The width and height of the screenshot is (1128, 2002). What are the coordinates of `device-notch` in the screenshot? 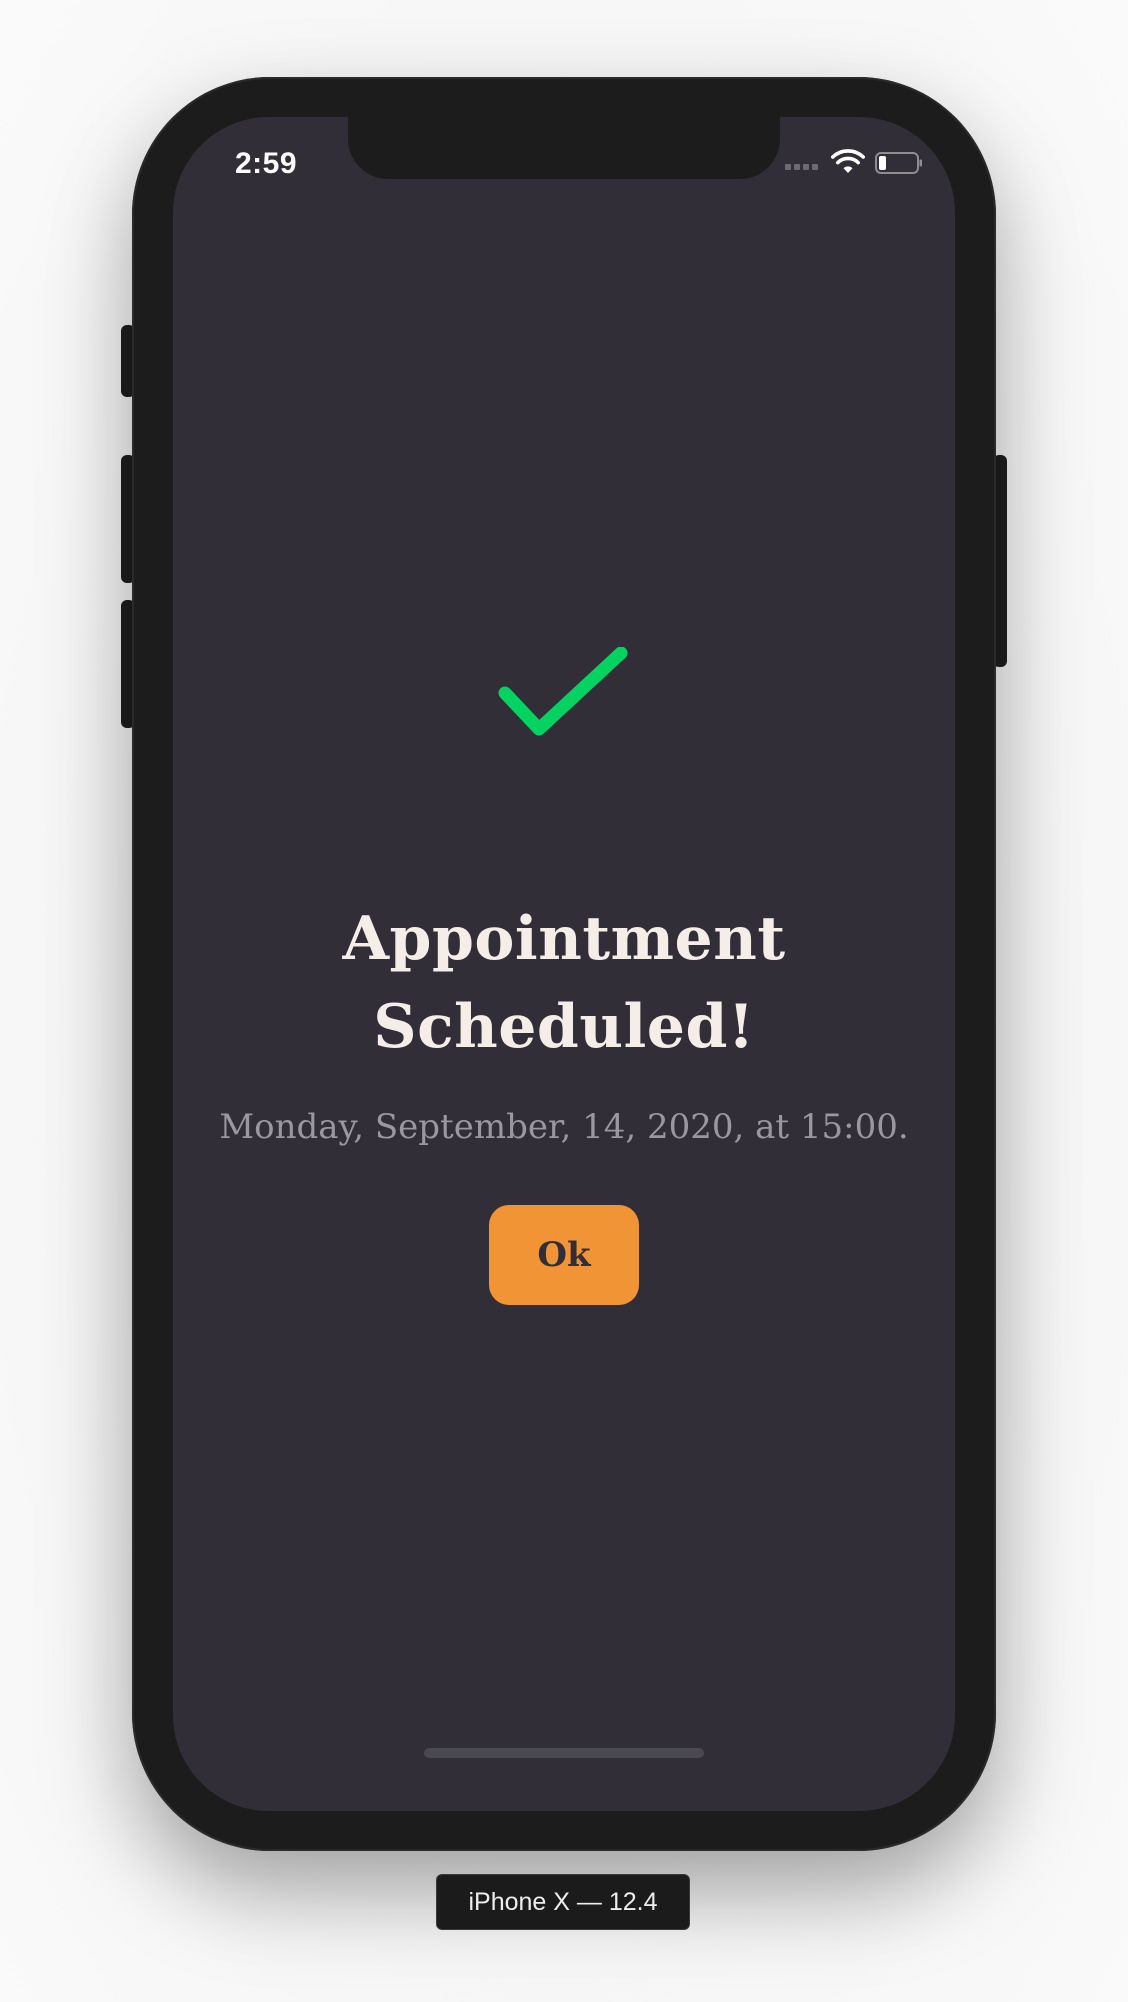 It's located at (564, 148).